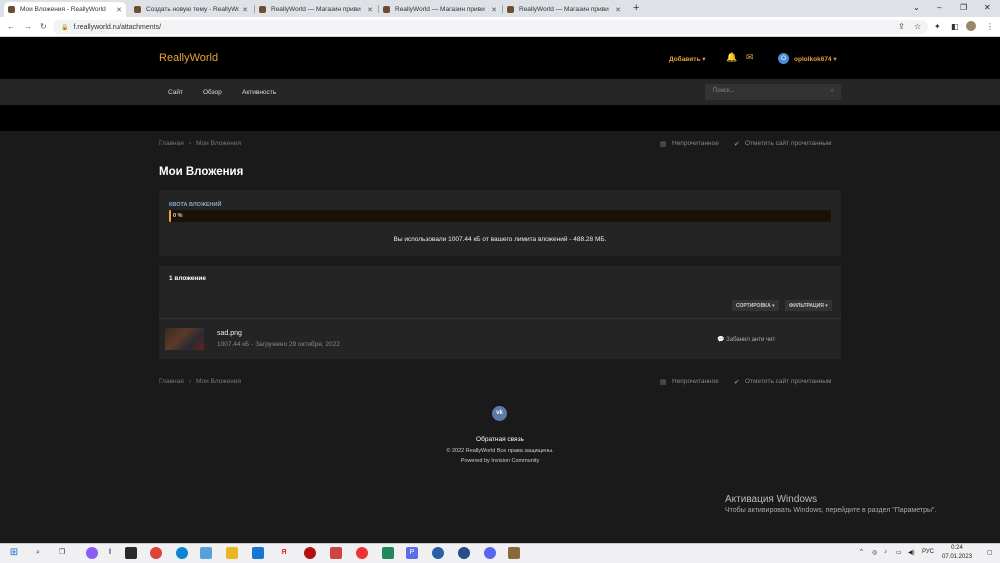 This screenshot has width=1000, height=563. Describe the element at coordinates (861, 552) in the screenshot. I see `tray-chevron-icon: ^` at that location.